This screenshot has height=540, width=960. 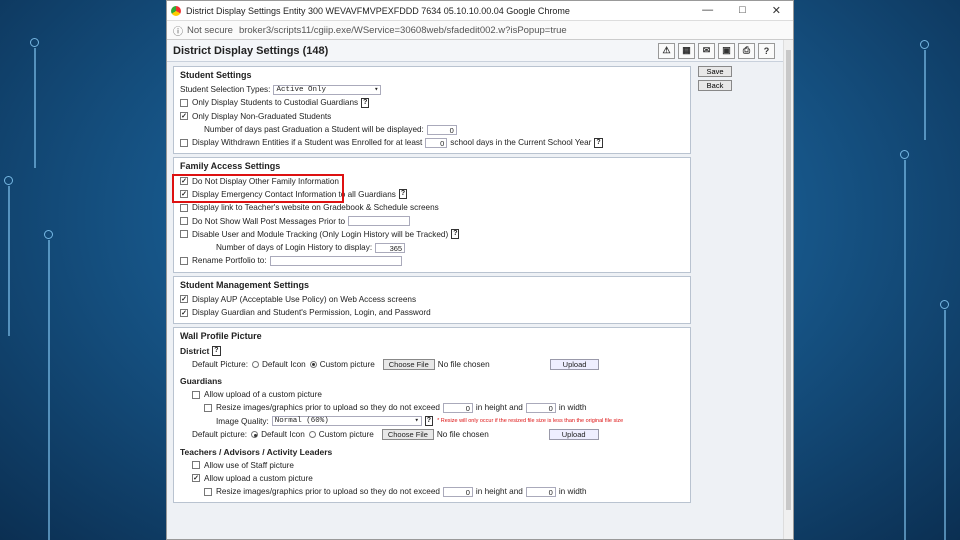 What do you see at coordinates (196, 465) in the screenshot?
I see `staff-picture-checkbox` at bounding box center [196, 465].